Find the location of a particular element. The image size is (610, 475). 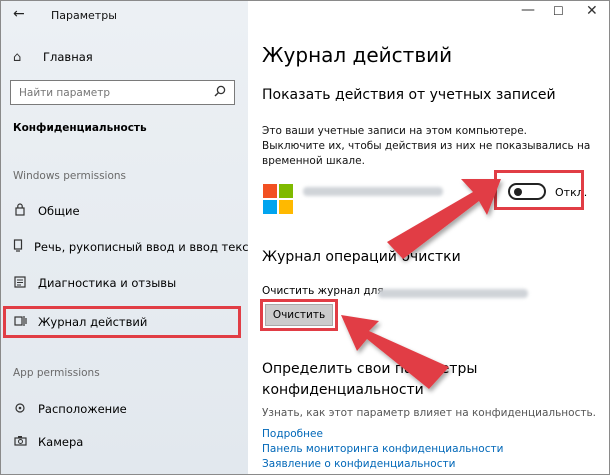

highlight-clear-button is located at coordinates (299, 315).